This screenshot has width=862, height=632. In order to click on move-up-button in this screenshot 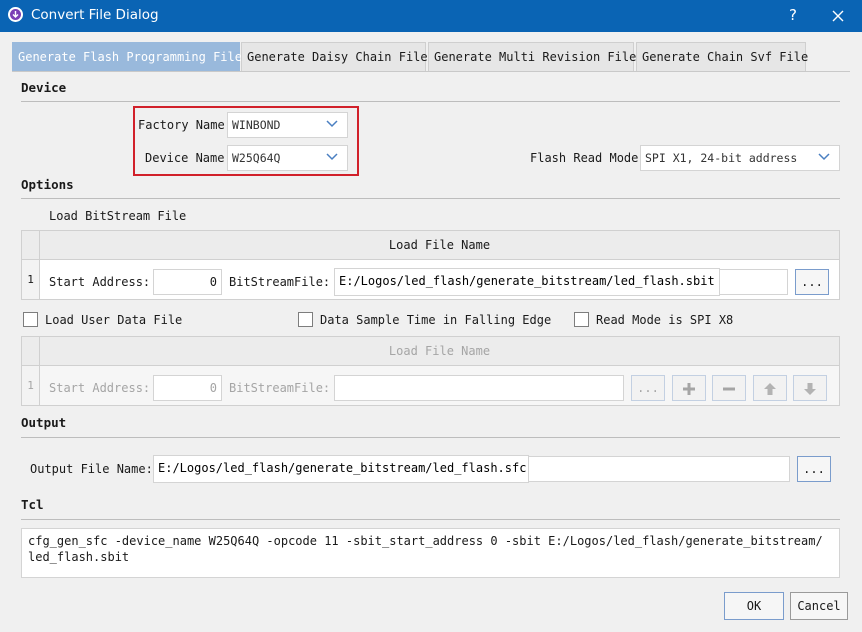, I will do `click(770, 388)`.